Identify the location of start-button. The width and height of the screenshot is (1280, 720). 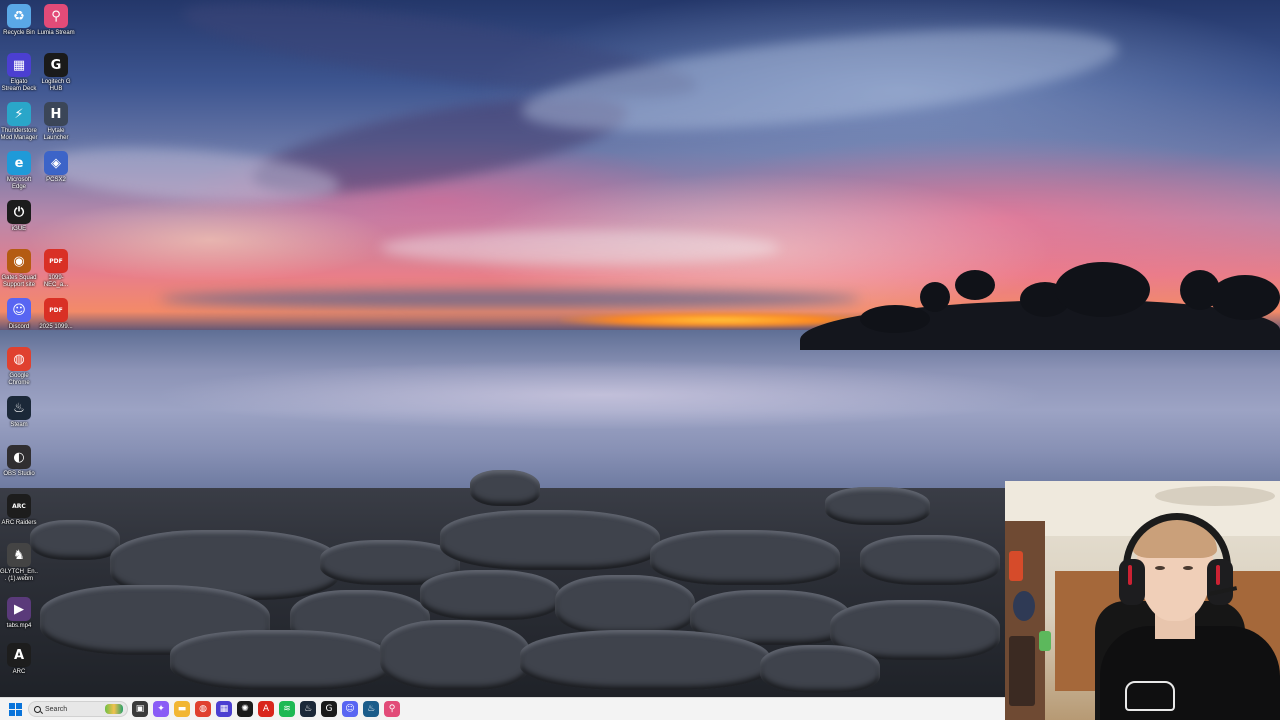
(15, 709).